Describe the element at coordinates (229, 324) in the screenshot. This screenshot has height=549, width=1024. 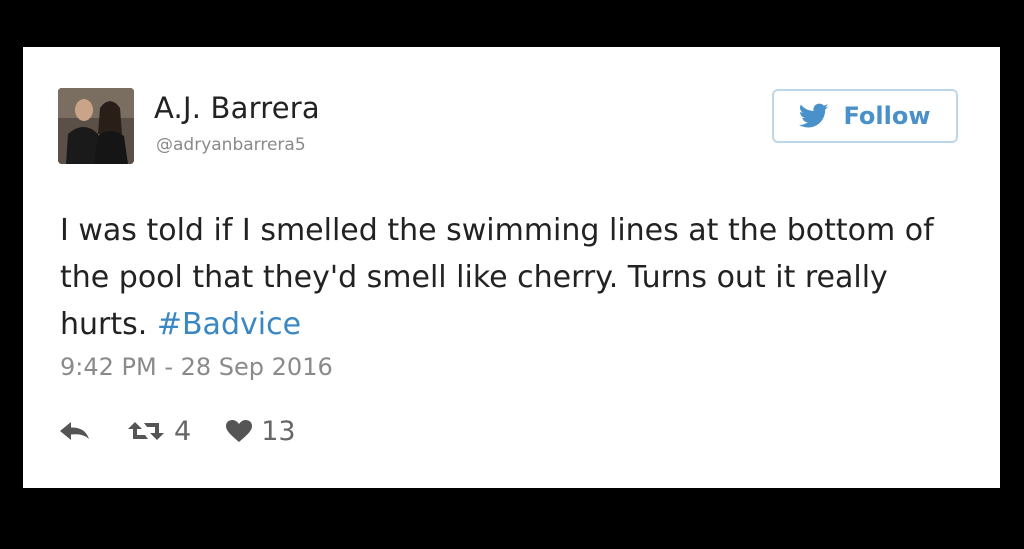
I see `hashtag-link: #Badvice` at that location.